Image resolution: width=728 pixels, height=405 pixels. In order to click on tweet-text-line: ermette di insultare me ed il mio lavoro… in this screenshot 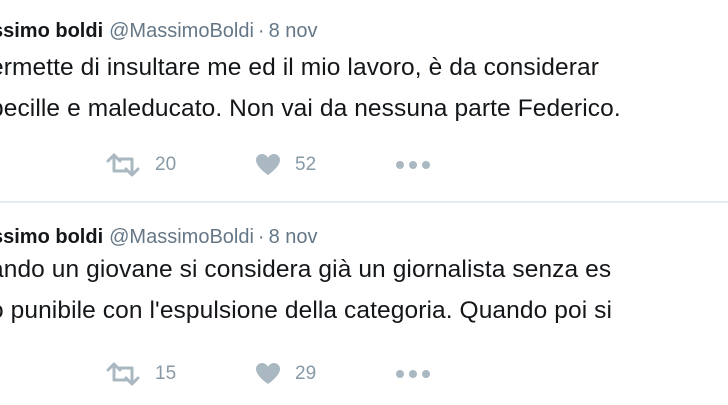, I will do `click(299, 67)`.